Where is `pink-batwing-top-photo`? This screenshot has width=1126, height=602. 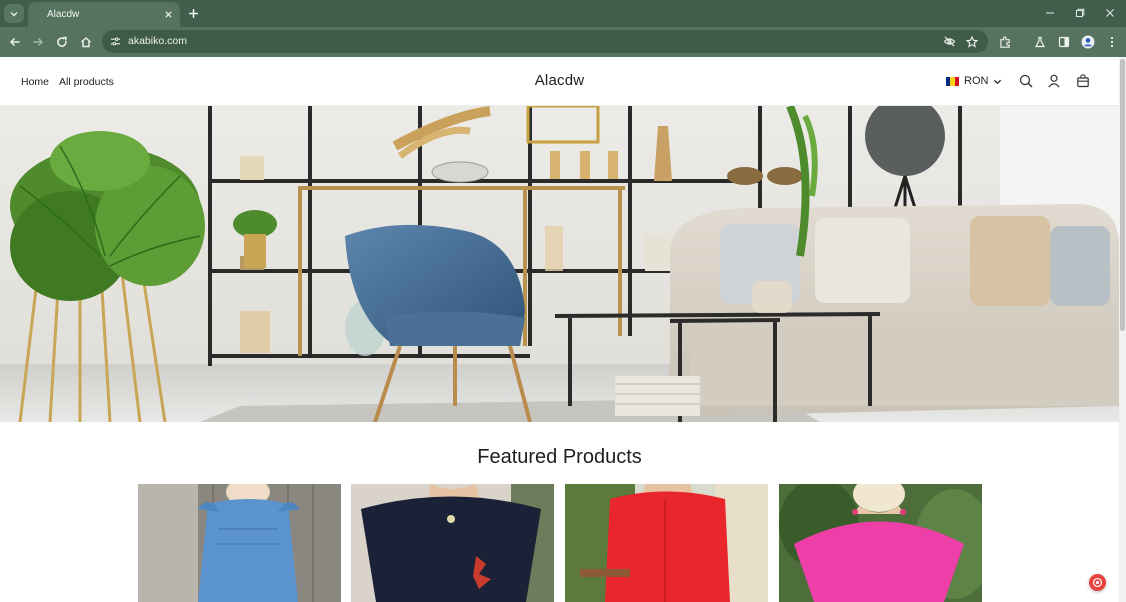
pink-batwing-top-photo is located at coordinates (880, 543).